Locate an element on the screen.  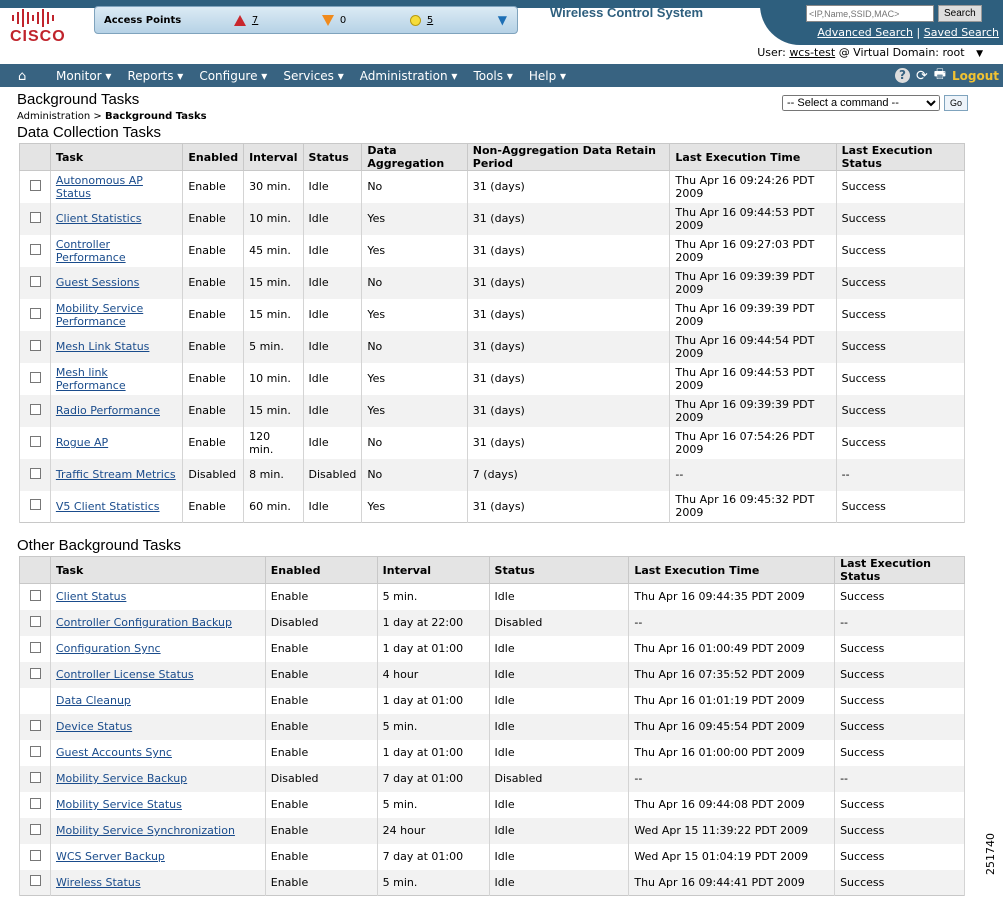
task-link: Controller Configuration Backup is located at coordinates (144, 622).